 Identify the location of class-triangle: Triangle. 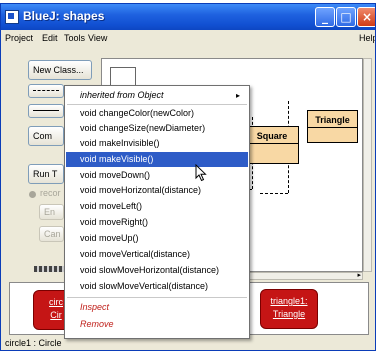
(332, 126).